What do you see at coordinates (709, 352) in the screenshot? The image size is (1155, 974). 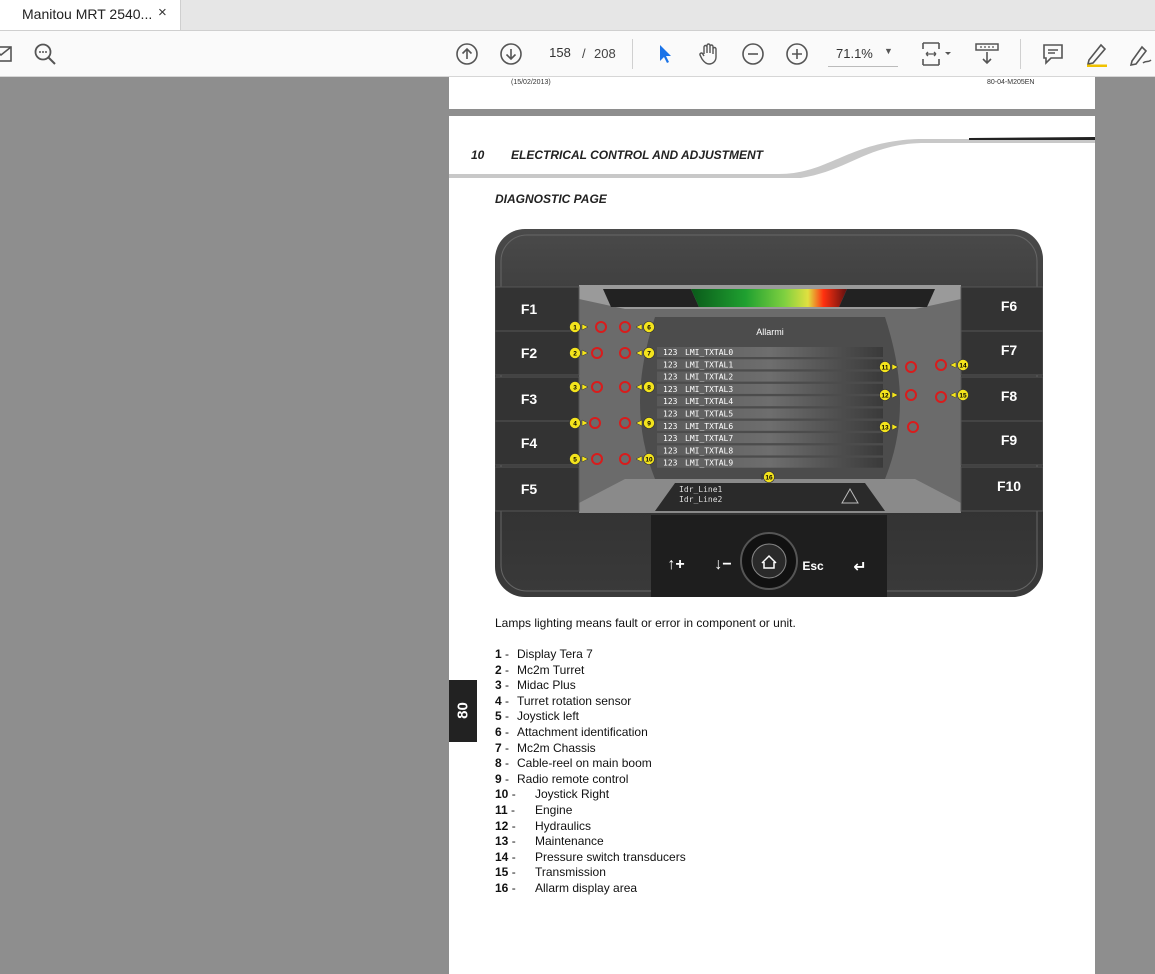 I see `alarm-text: LMI_TXTAL0` at bounding box center [709, 352].